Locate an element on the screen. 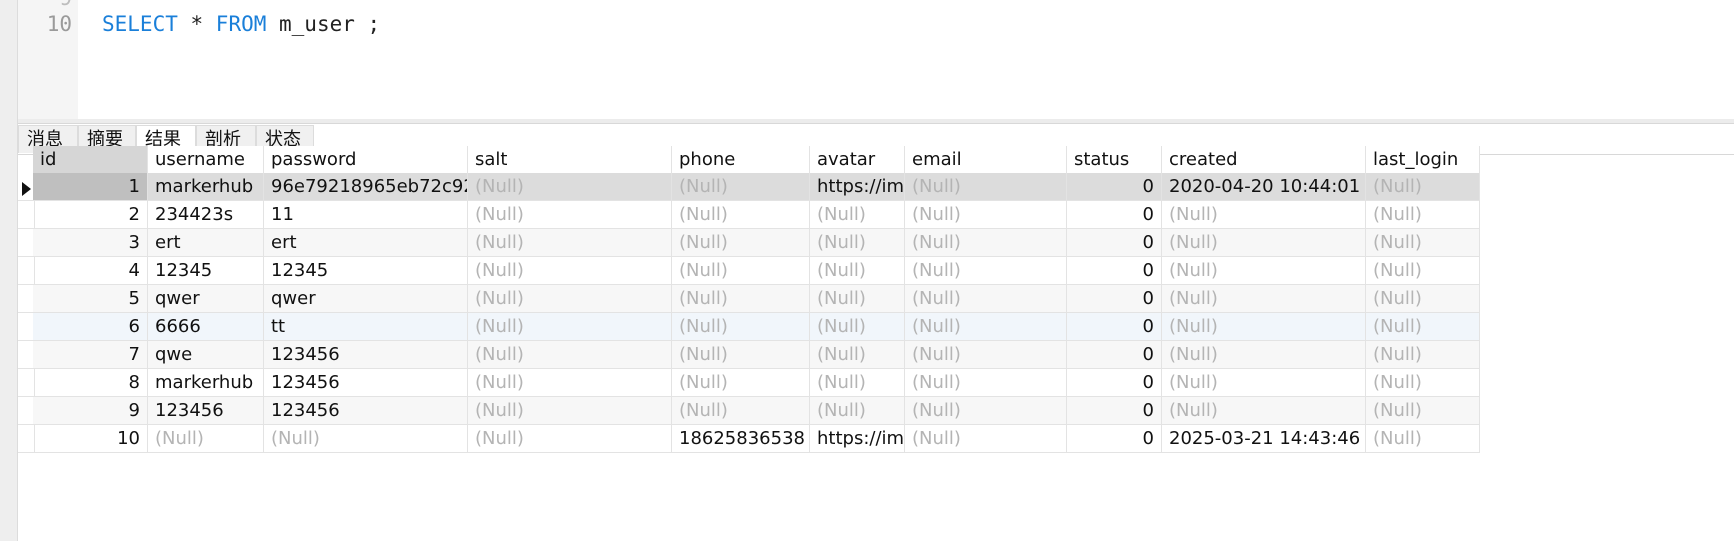 The image size is (1734, 541). column-header-last-login: last_login is located at coordinates (1423, 160).